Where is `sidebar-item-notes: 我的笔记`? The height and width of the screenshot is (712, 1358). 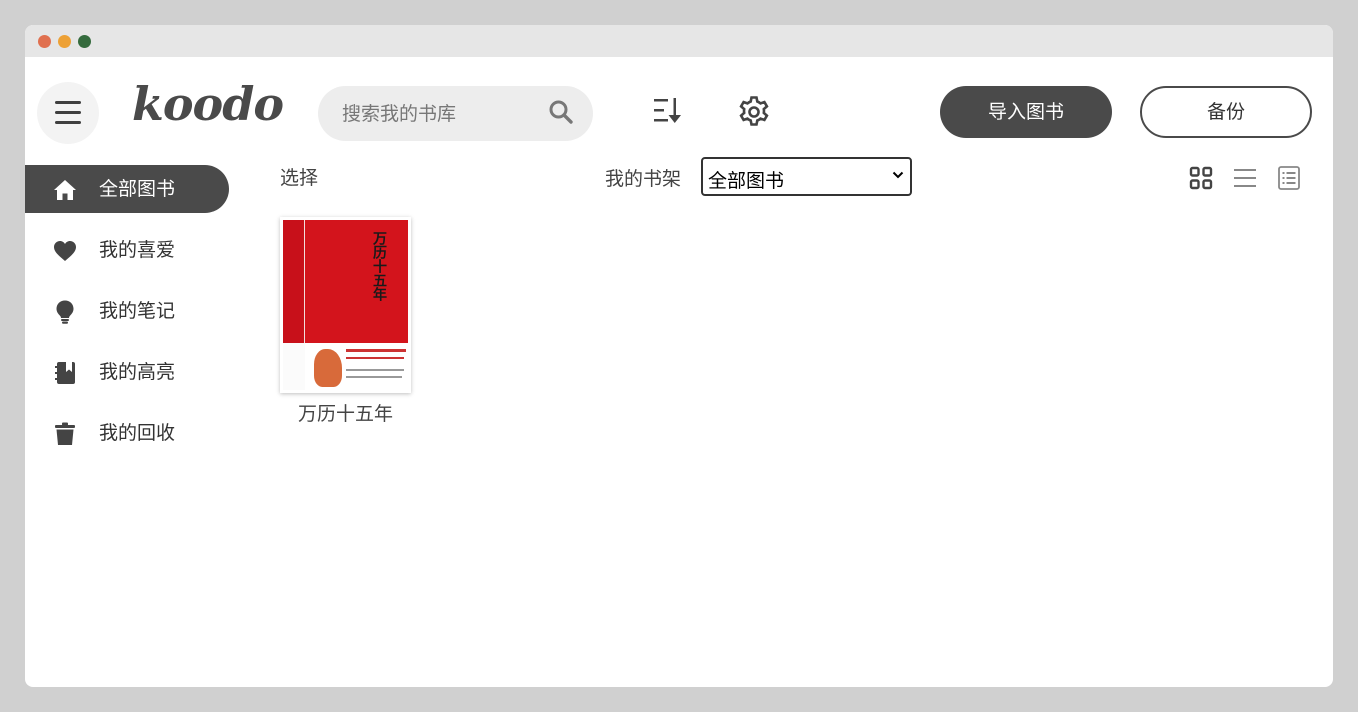
sidebar-item-notes: 我的笔记 is located at coordinates (127, 311).